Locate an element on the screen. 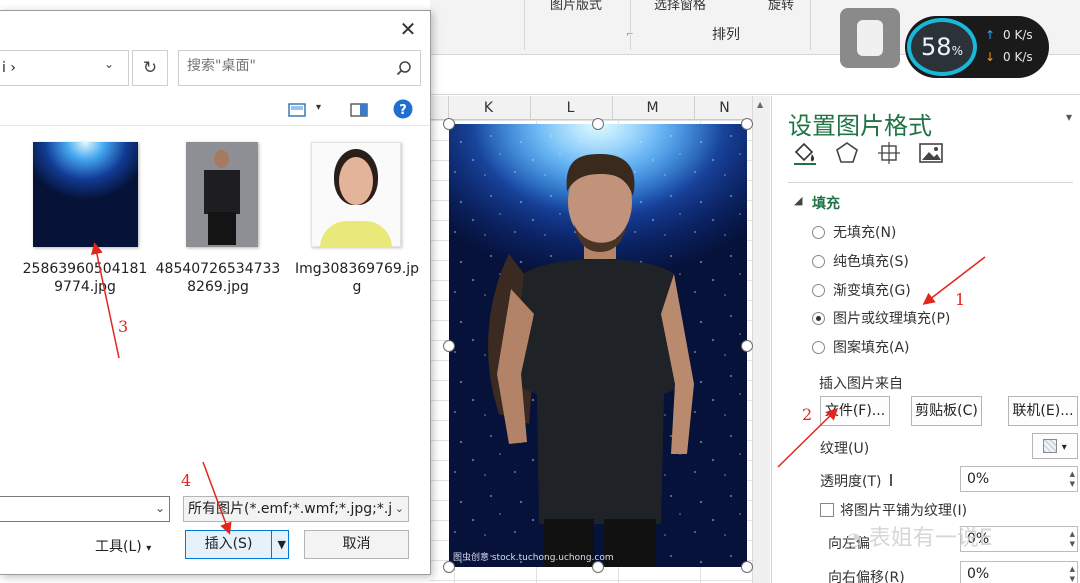  close-icon: ✕ is located at coordinates (408, 29).